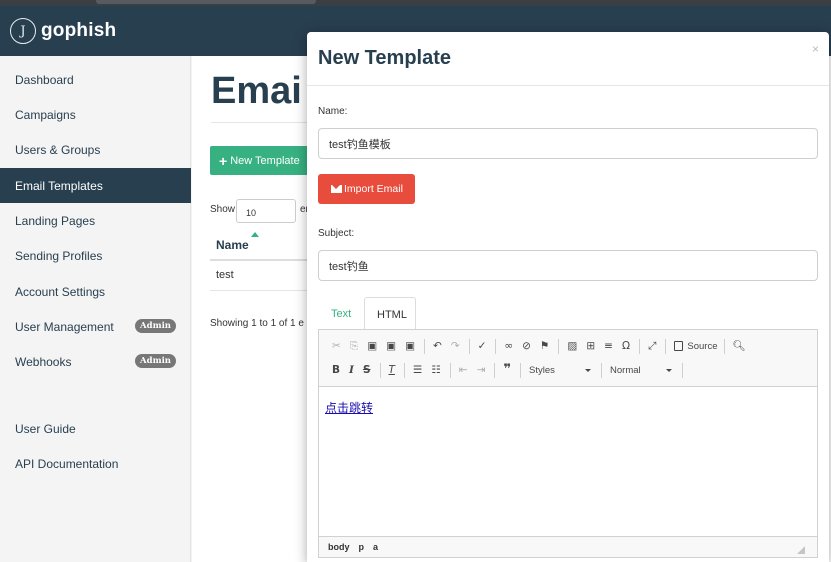 The image size is (831, 562). Describe the element at coordinates (260, 260) in the screenshot. I see `table-header-divider` at that location.